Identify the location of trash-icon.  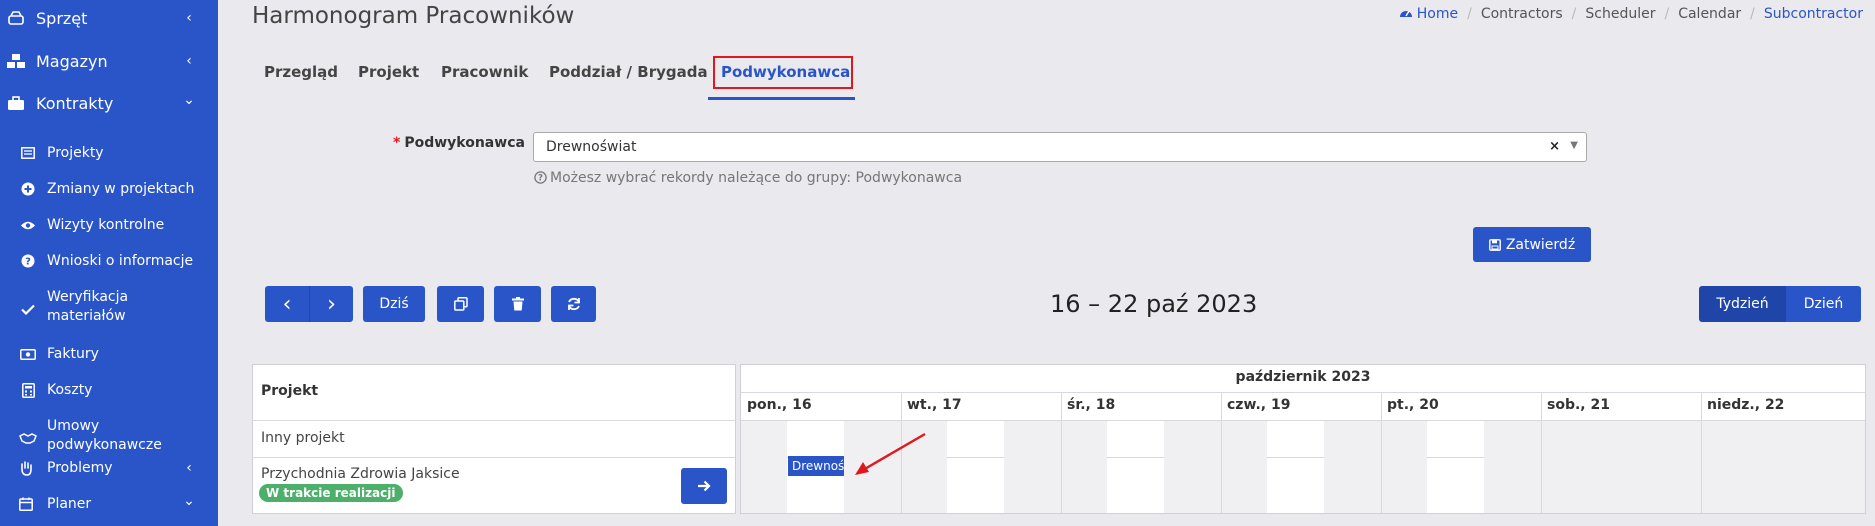
(517, 304).